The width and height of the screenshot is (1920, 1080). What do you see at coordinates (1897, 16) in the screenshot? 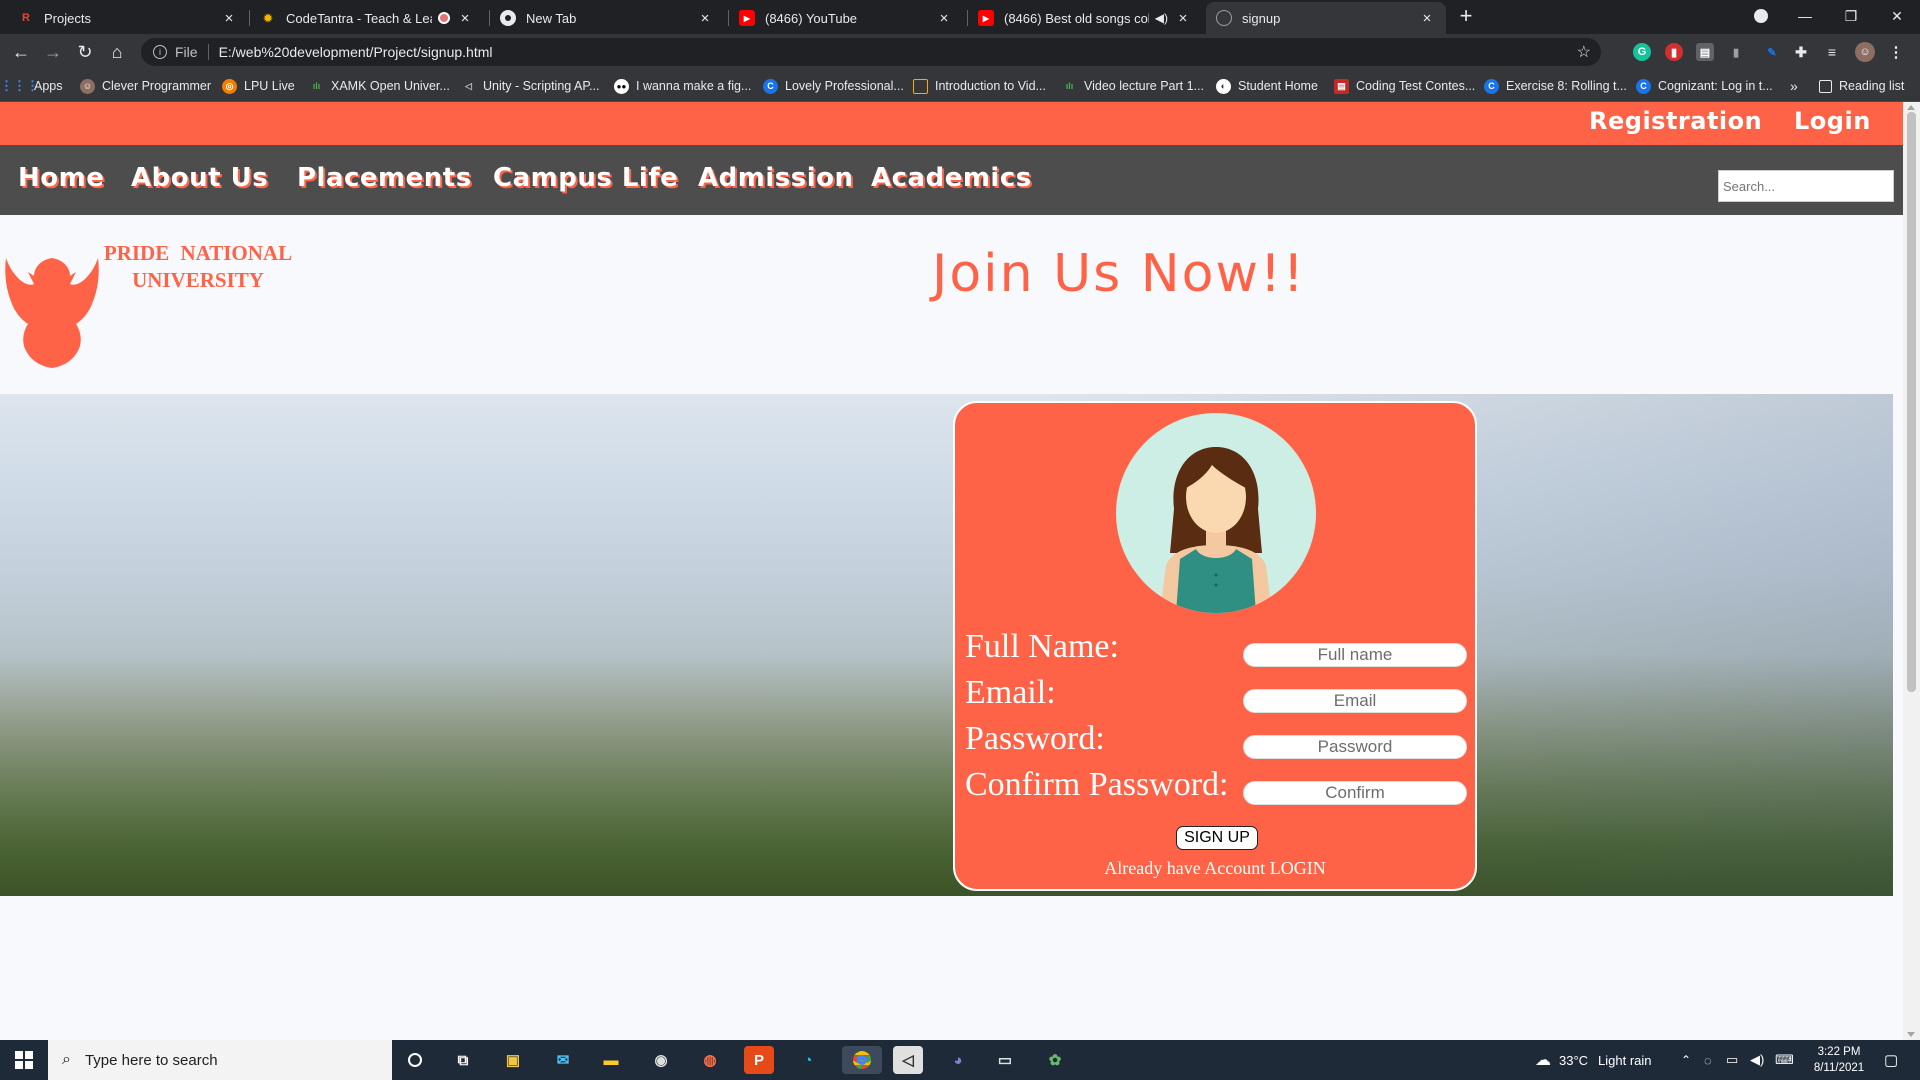
I see `close-window-button: ✕` at bounding box center [1897, 16].